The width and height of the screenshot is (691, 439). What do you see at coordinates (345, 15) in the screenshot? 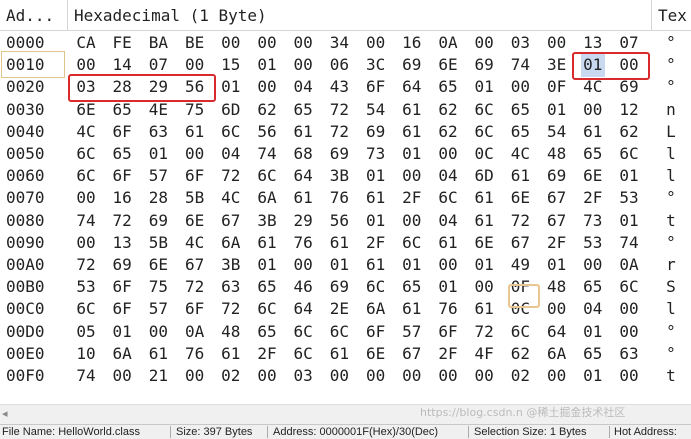
I see `column-header: Ad... Hexadecimal (1 Byte) Tex` at bounding box center [345, 15].